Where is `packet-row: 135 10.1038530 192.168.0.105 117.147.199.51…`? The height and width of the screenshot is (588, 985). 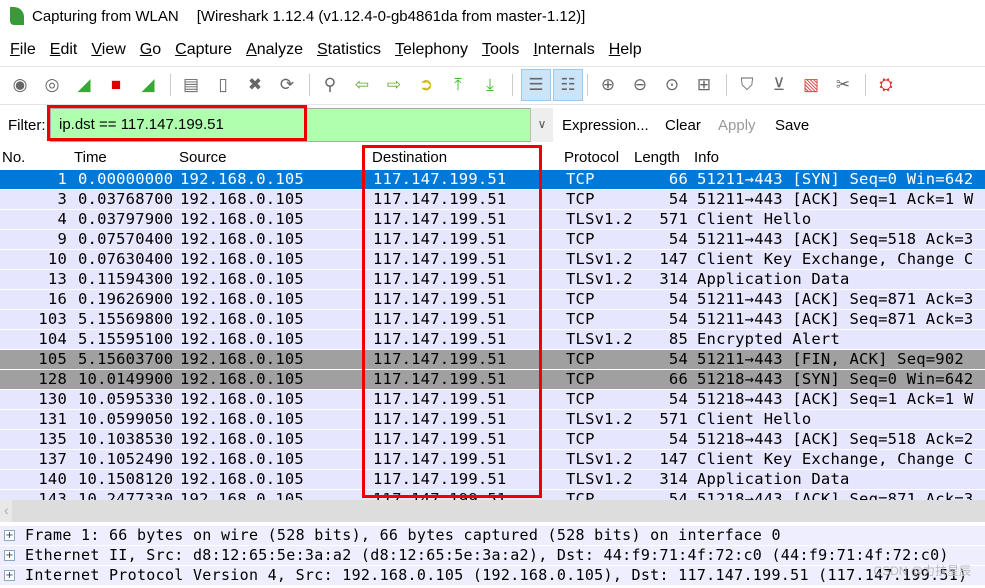 packet-row: 135 10.1038530 192.168.0.105 117.147.199.51… is located at coordinates (492, 439).